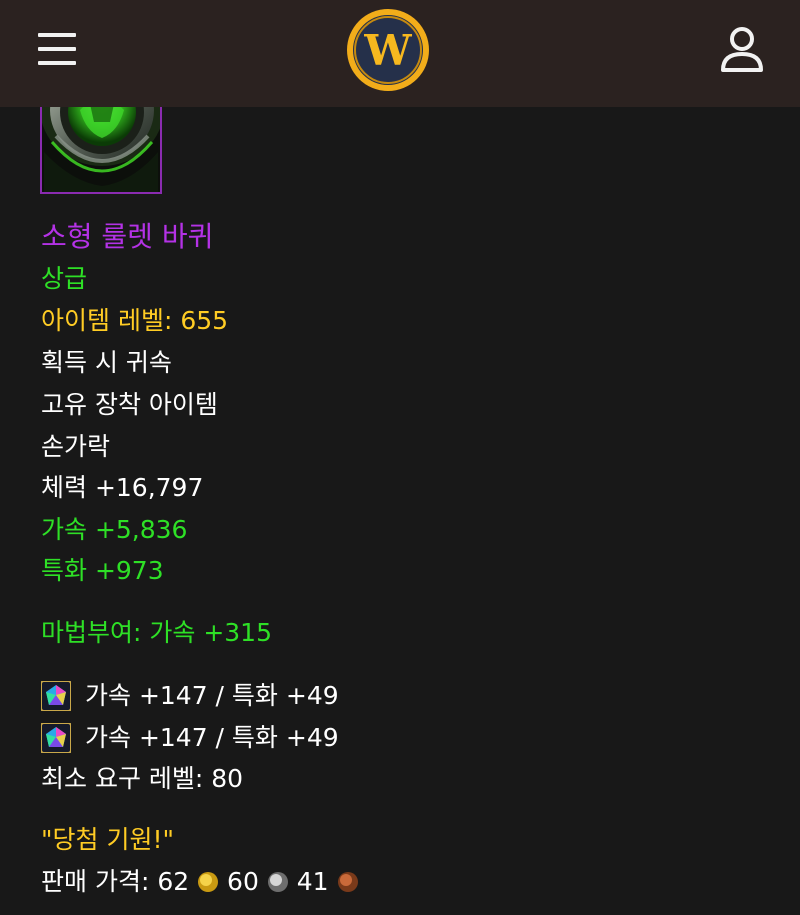 This screenshot has width=800, height=915. I want to click on gold-coin-icon, so click(208, 882).